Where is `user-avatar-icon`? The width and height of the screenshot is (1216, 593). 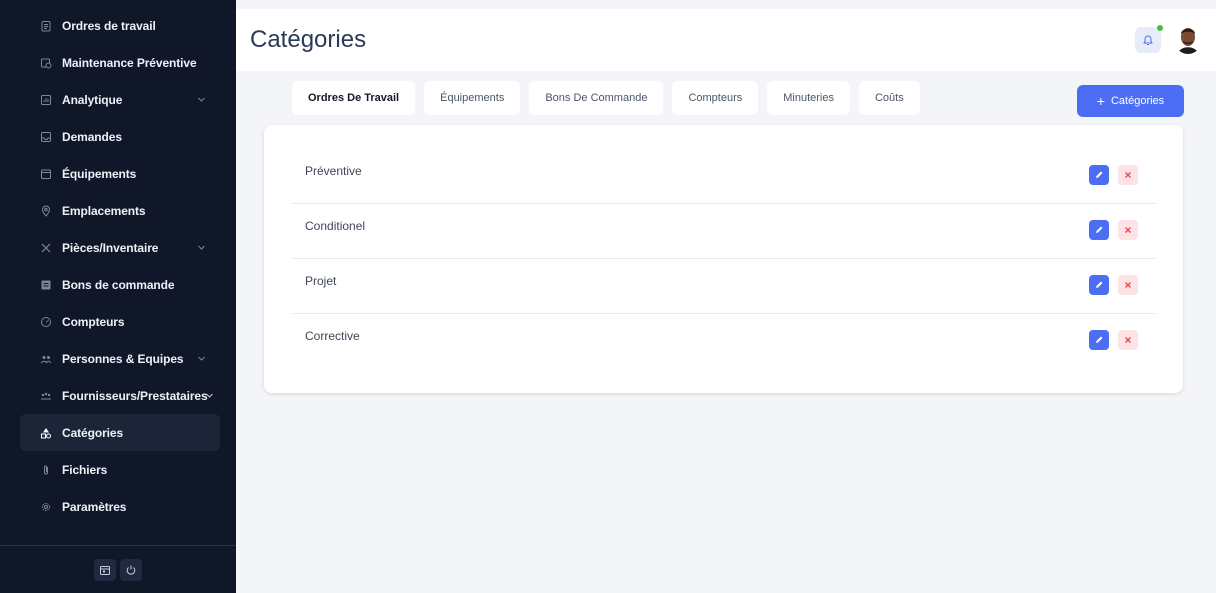 user-avatar-icon is located at coordinates (1188, 39).